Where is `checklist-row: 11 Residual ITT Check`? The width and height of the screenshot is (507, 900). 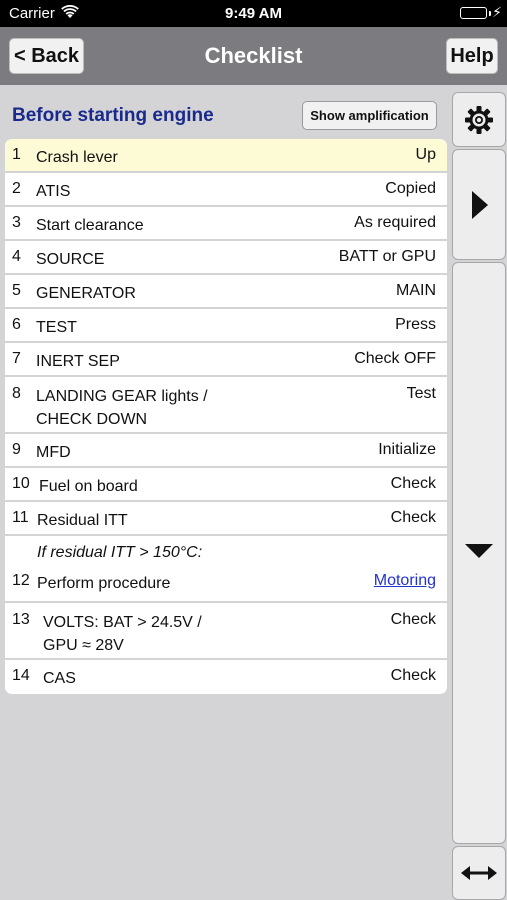 checklist-row: 11 Residual ITT Check is located at coordinates (226, 519).